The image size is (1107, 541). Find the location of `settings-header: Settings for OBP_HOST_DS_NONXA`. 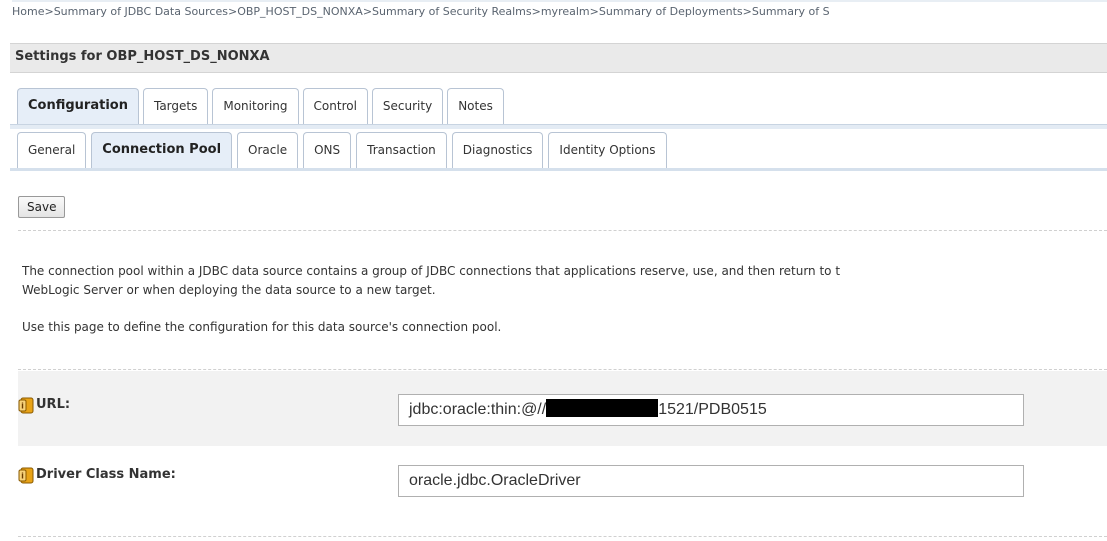

settings-header: Settings for OBP_HOST_DS_NONXA is located at coordinates (558, 58).